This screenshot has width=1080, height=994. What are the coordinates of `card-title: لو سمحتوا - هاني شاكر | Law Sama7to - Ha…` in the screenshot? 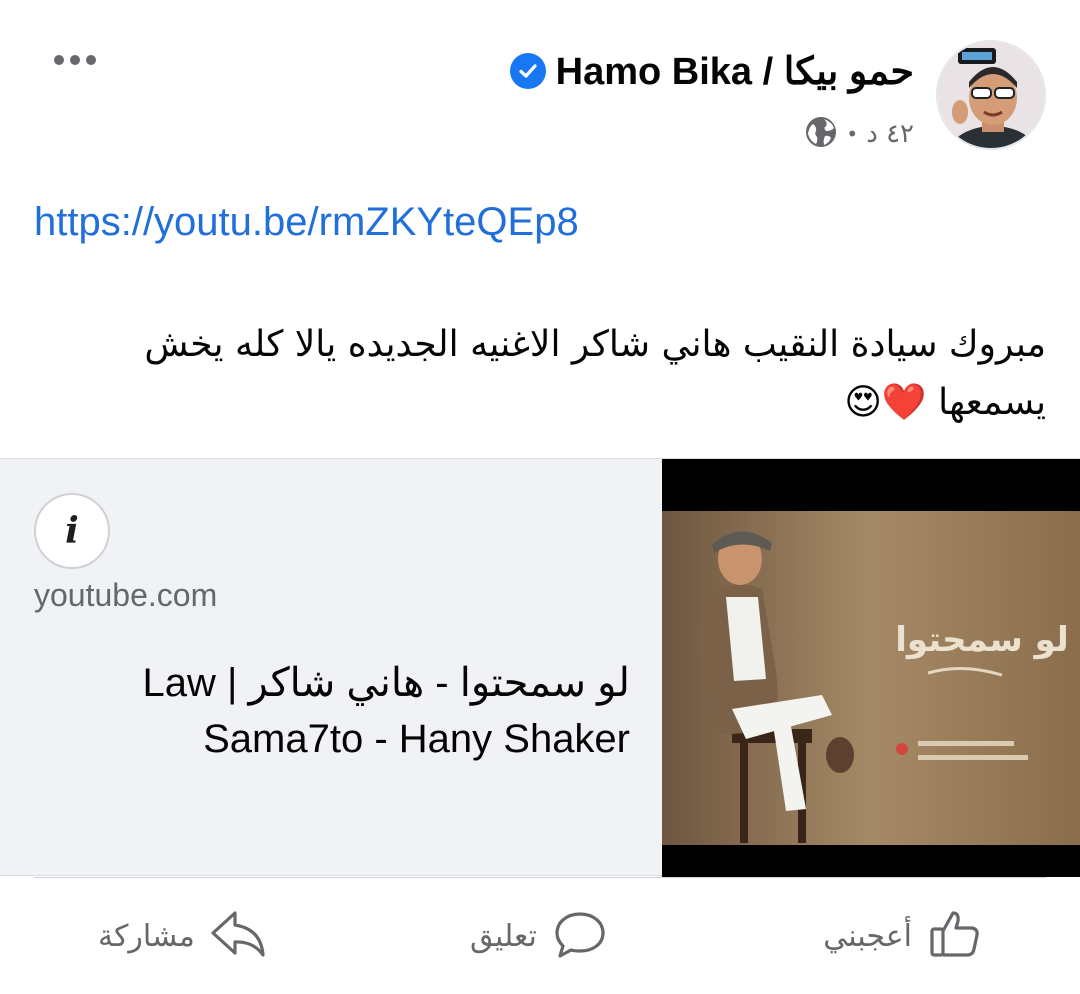 It's located at (386, 711).